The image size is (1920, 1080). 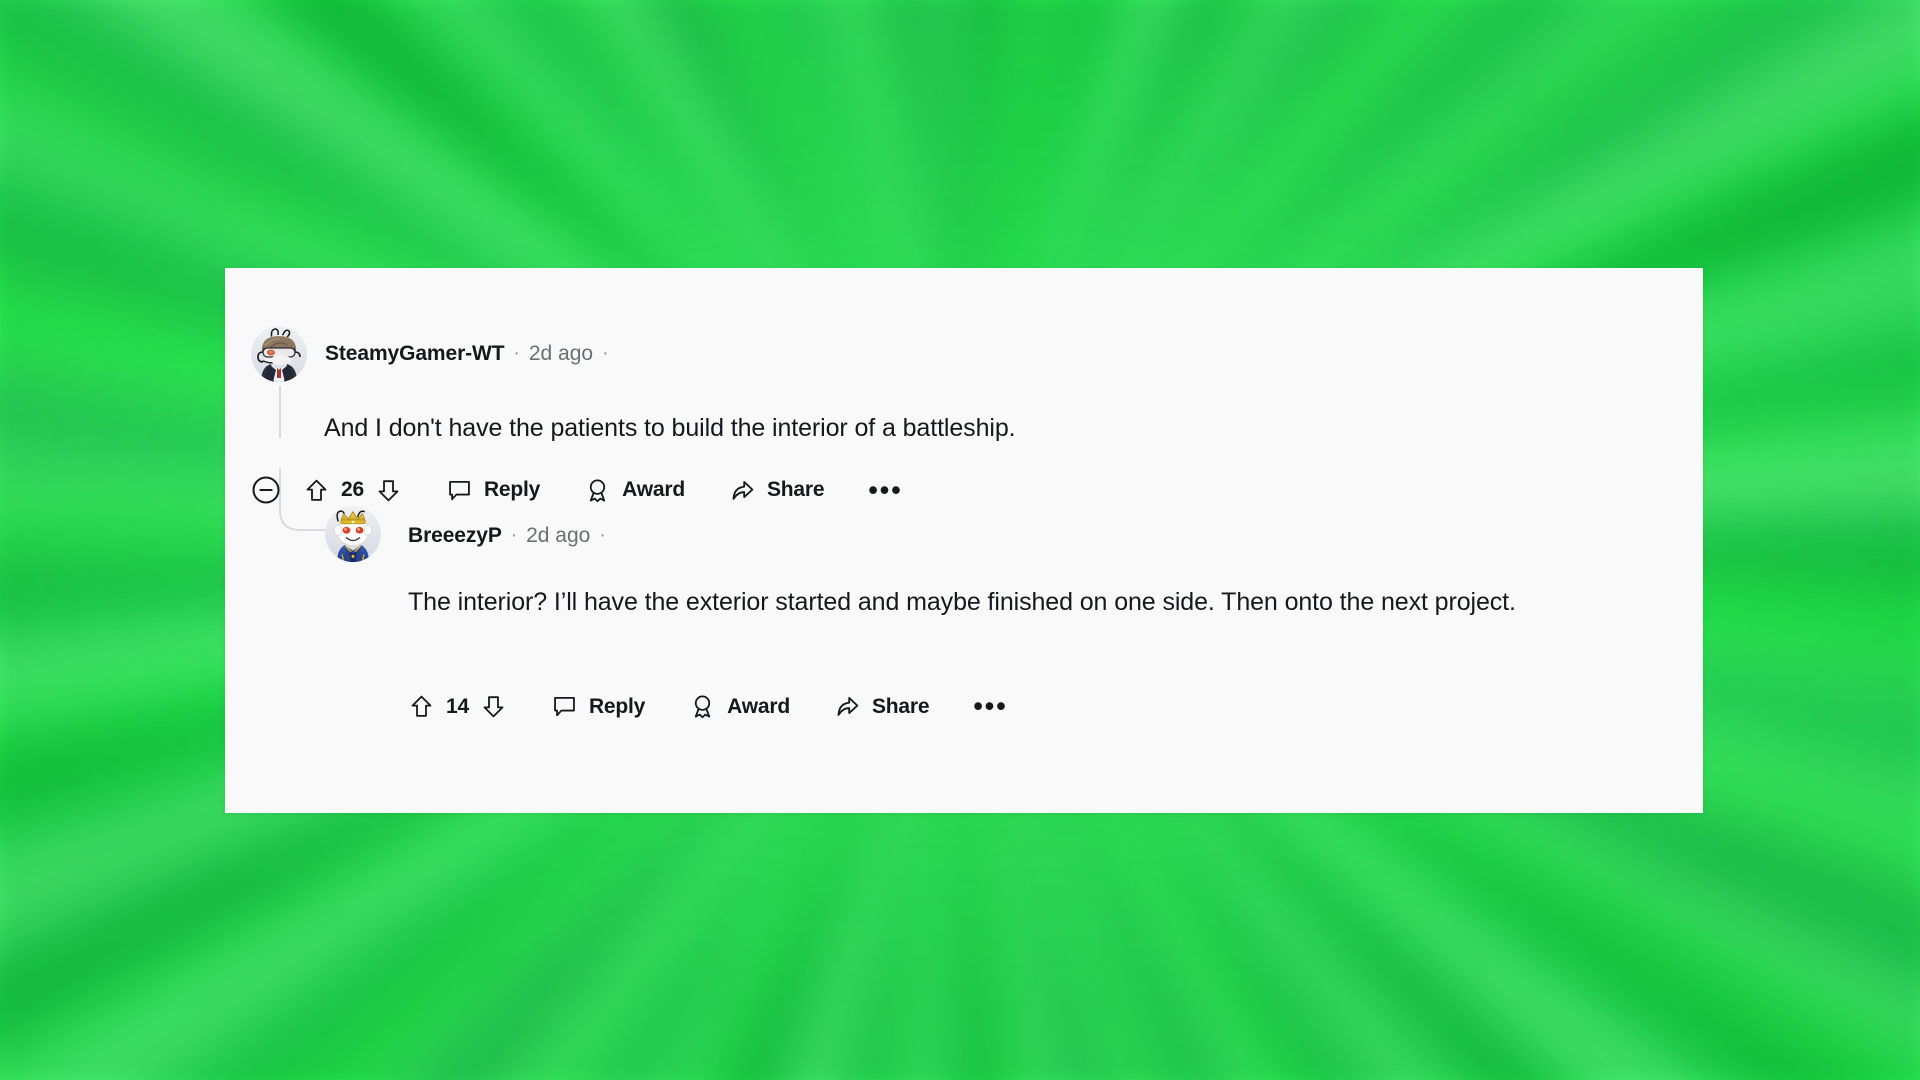 I want to click on avatar-breeezyp-wrap, so click(x=353, y=534).